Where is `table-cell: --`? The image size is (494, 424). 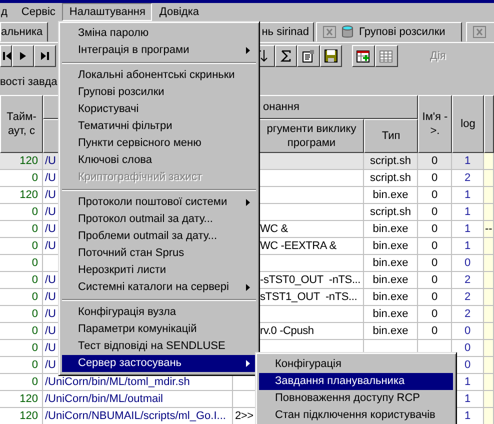 table-cell: -- is located at coordinates (488, 229).